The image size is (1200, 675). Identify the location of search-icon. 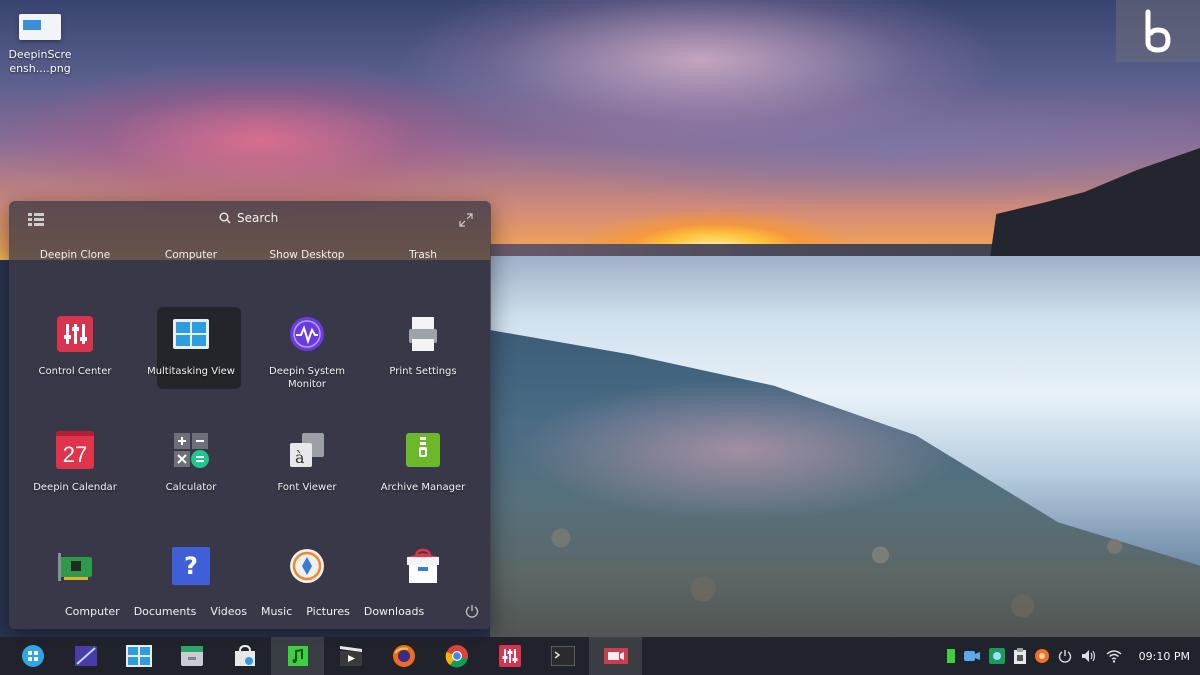
(225, 218).